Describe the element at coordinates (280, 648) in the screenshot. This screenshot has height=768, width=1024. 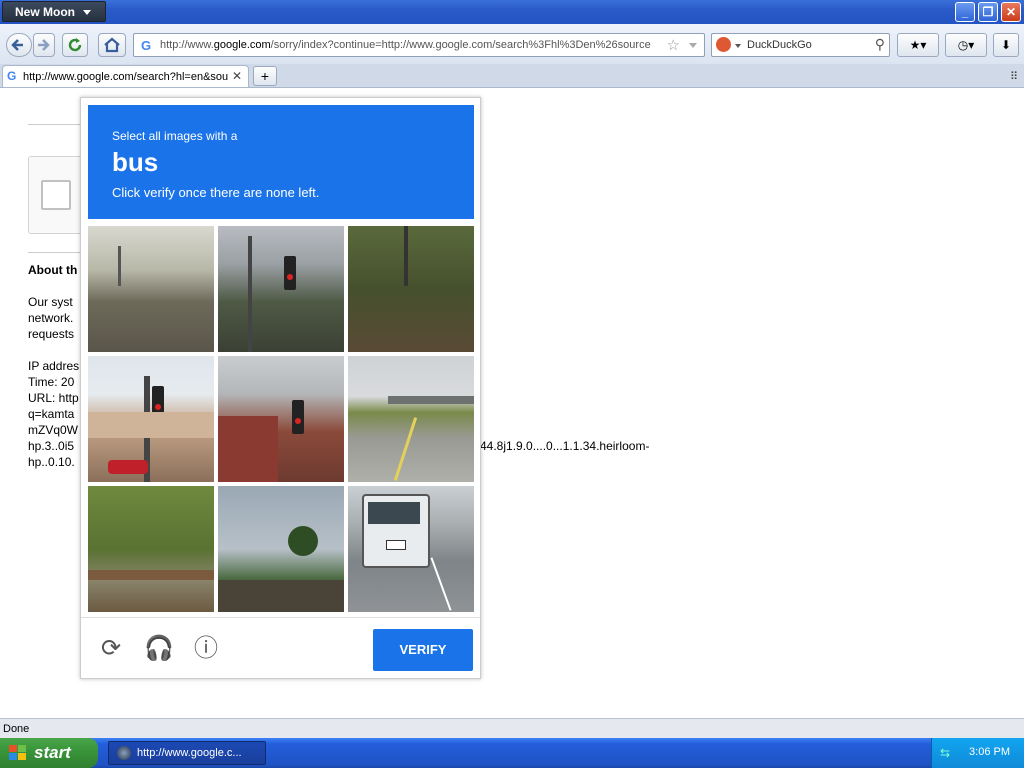
I see `captcha-footer: ⟳ 🎧 ⓘ VERIFY` at that location.